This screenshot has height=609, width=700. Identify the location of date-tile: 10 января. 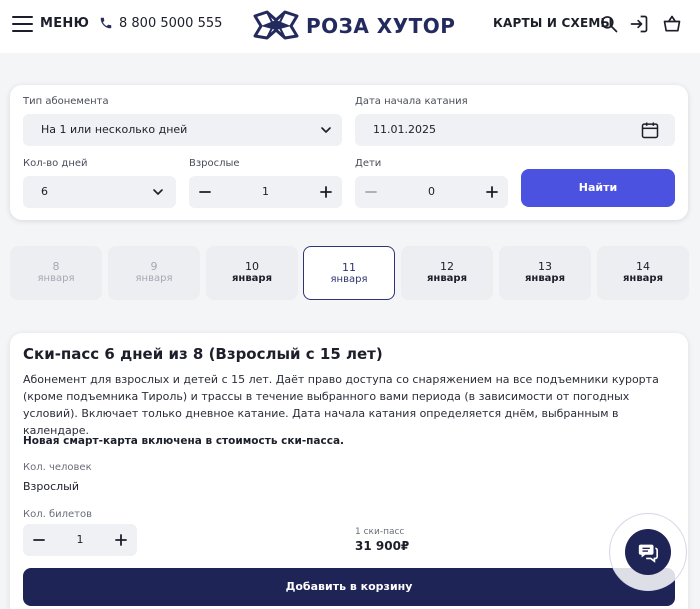
(252, 273).